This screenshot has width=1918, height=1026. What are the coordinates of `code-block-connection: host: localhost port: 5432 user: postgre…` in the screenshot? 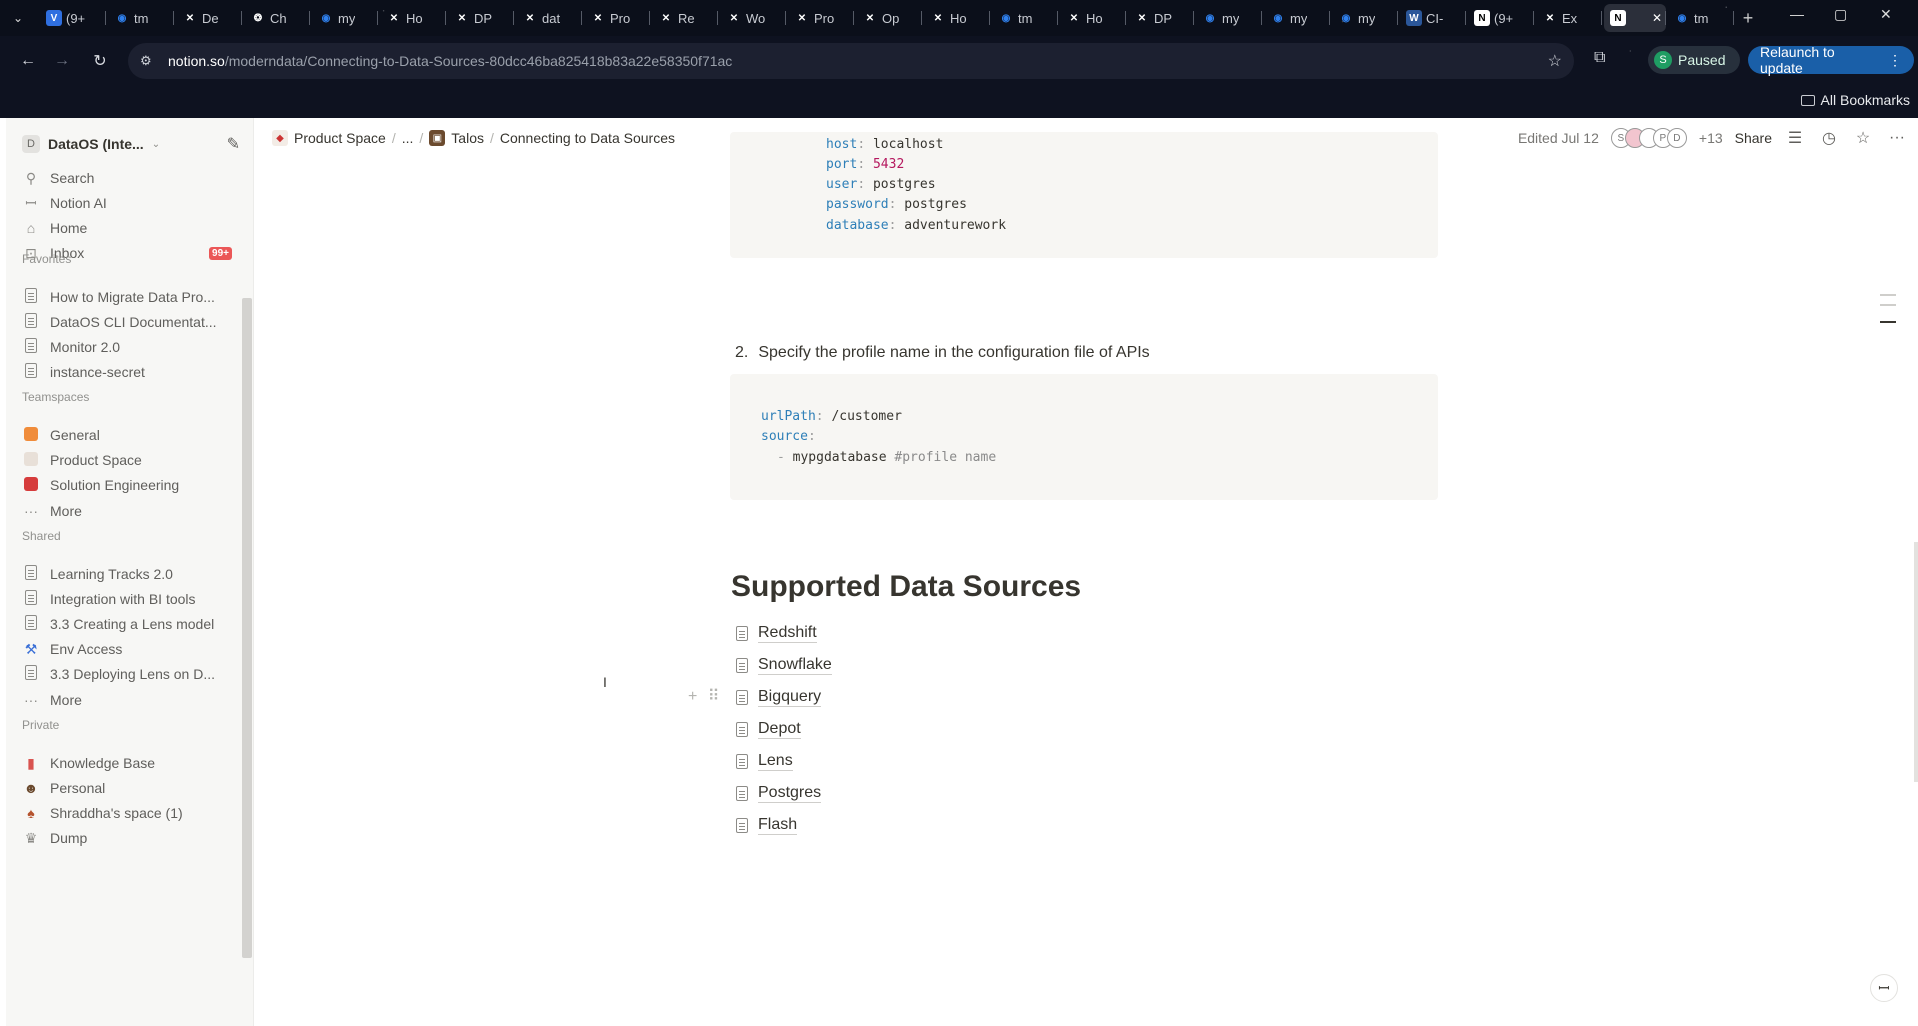 It's located at (1084, 195).